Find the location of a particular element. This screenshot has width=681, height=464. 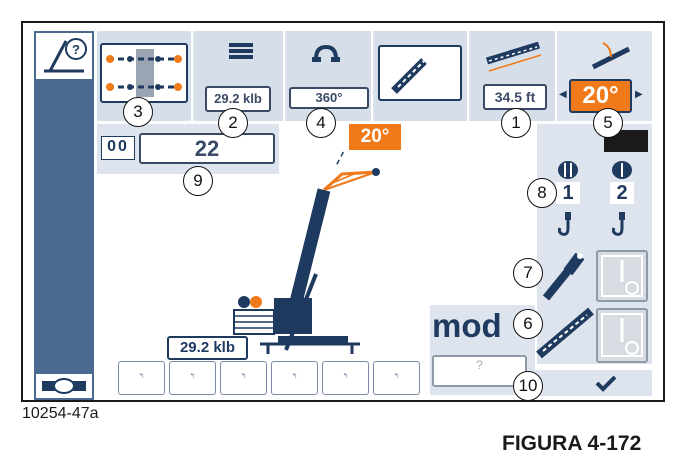

boom-lift-cylinder-icon is located at coordinates (563, 276).